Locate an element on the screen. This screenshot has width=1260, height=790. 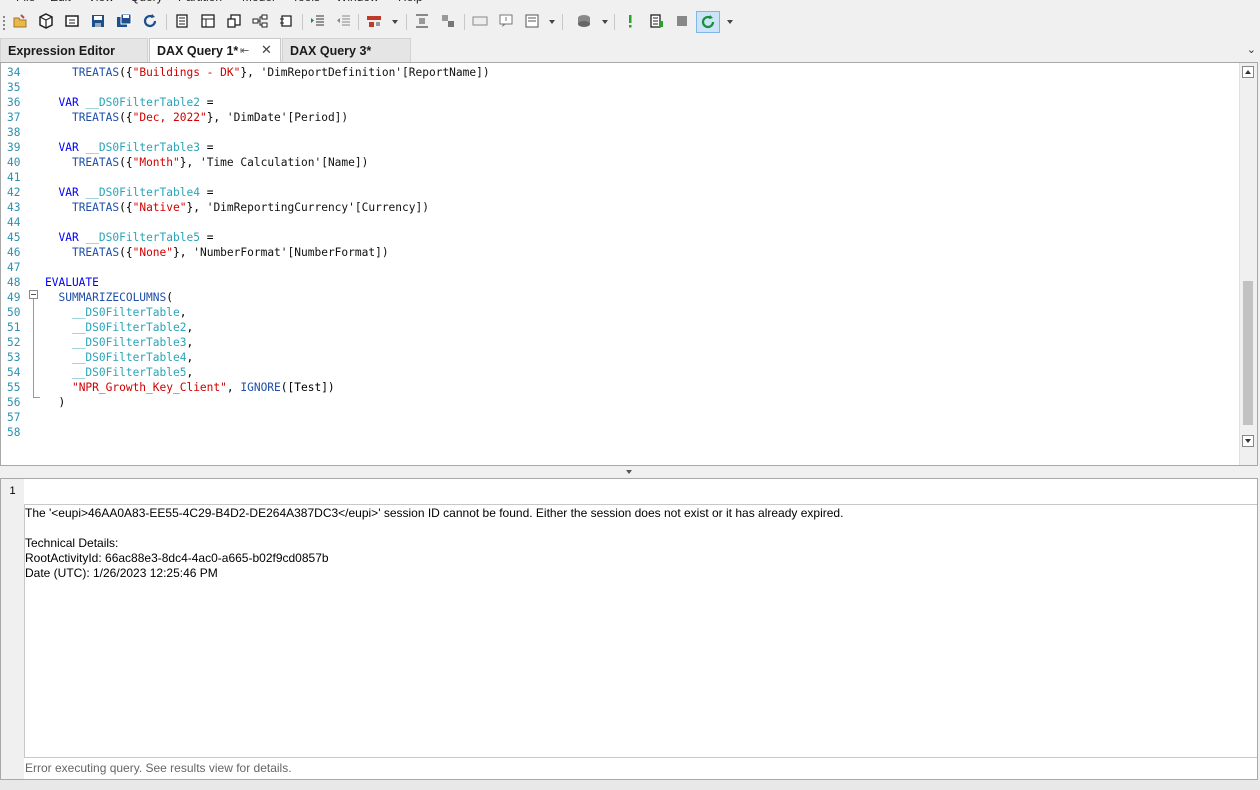
toolbar is located at coordinates (630, 23).